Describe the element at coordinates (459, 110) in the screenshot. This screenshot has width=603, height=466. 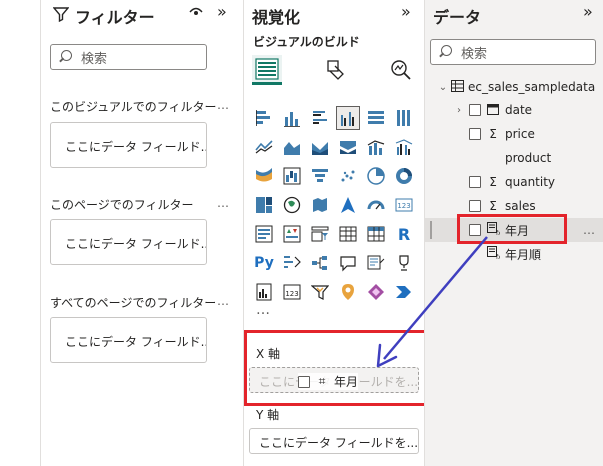
I see `chevron-right-icon: ›` at that location.